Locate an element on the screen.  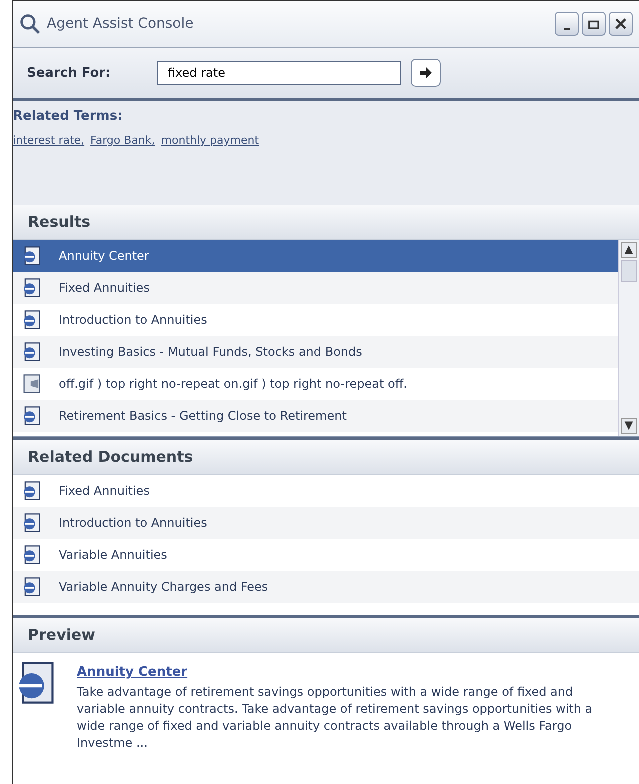
image-file-icon is located at coordinates (32, 384).